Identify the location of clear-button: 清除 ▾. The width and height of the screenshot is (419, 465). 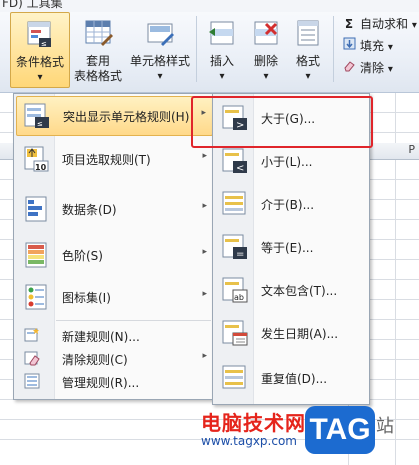
(367, 68).